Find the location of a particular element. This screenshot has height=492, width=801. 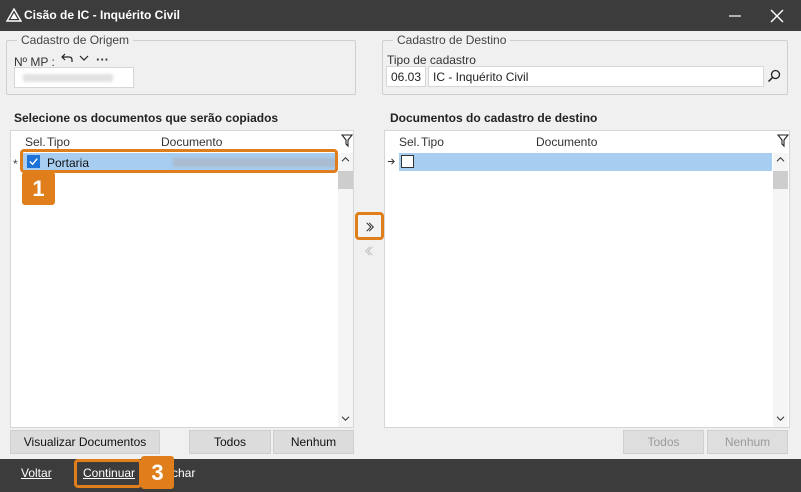

right-panel-title: Documentos do cadastro de destino is located at coordinates (494, 118).